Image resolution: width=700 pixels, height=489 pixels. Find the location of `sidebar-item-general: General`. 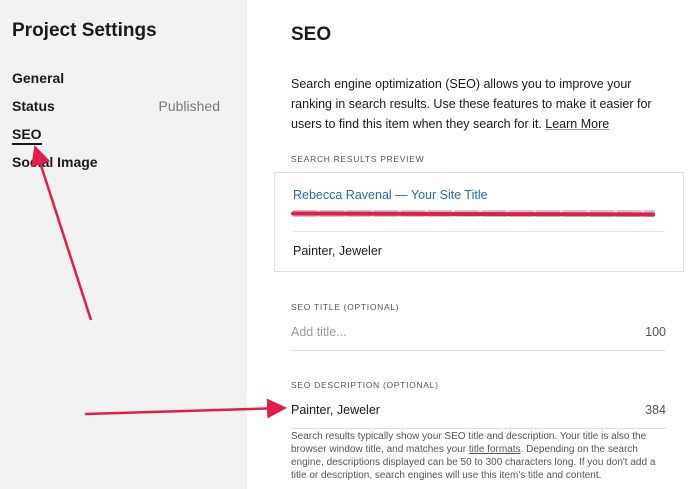

sidebar-item-general: General is located at coordinates (38, 78).